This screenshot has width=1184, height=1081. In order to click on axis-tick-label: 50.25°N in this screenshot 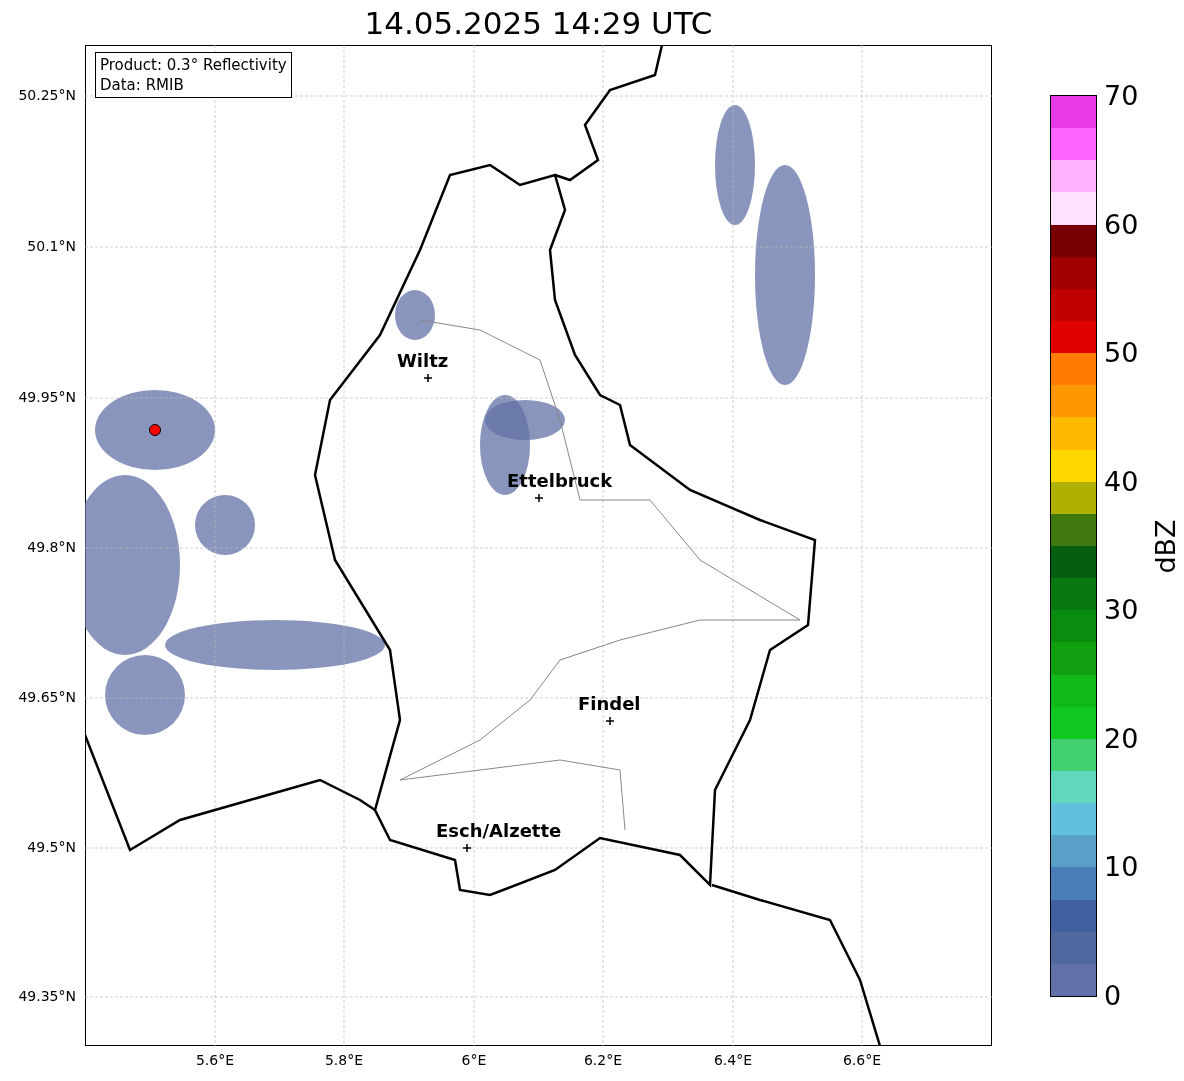, I will do `click(46, 95)`.